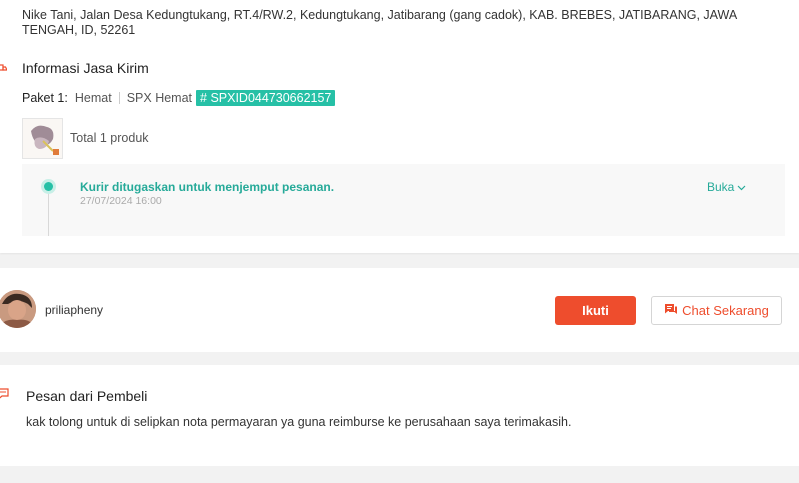 This screenshot has width=799, height=483. Describe the element at coordinates (595, 310) in the screenshot. I see `follow-button: Ikuti` at that location.